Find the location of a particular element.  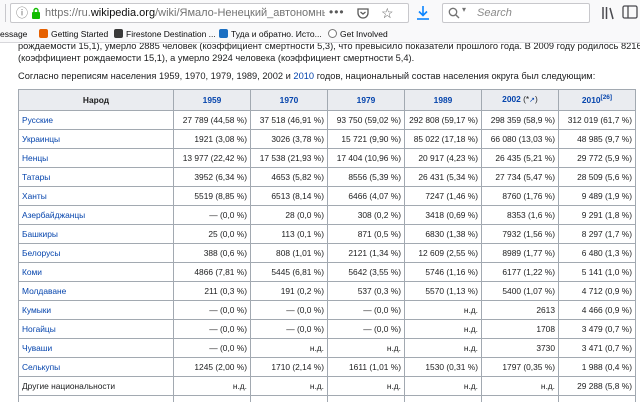

cell-1989: 12 609 (2,55 %) is located at coordinates (443, 253).